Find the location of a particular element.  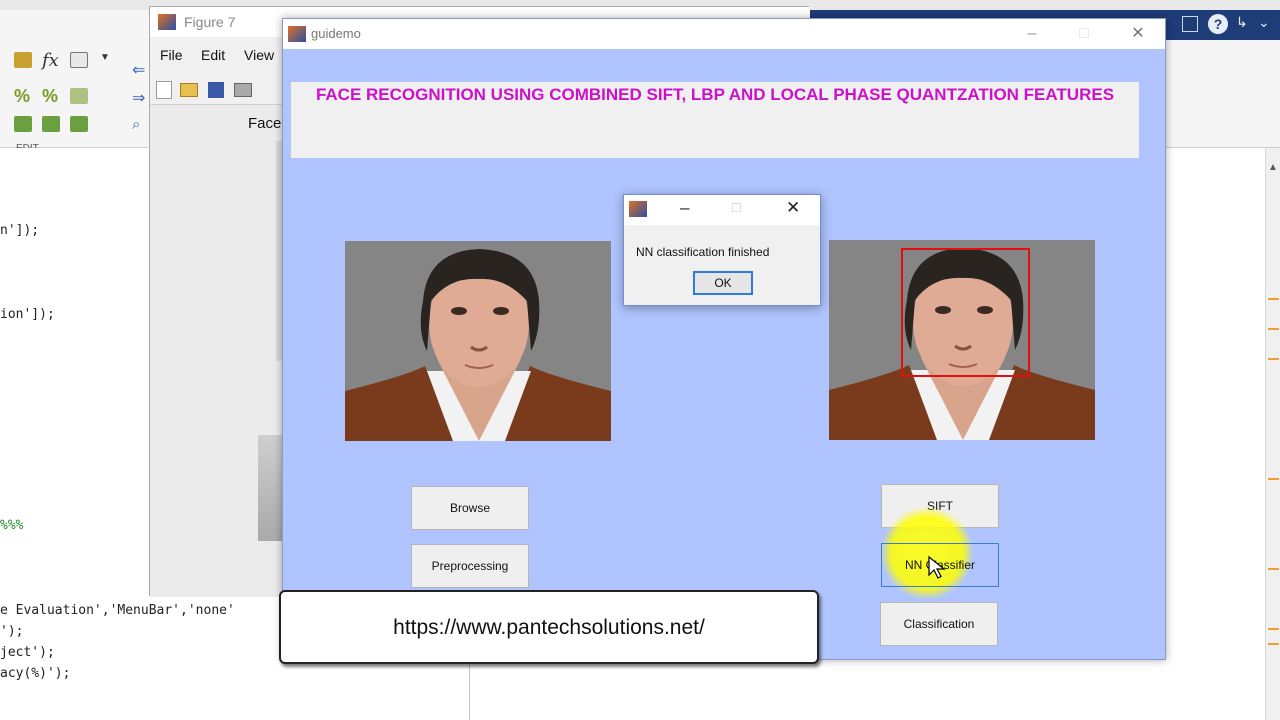

code-line: '); is located at coordinates (12, 631).